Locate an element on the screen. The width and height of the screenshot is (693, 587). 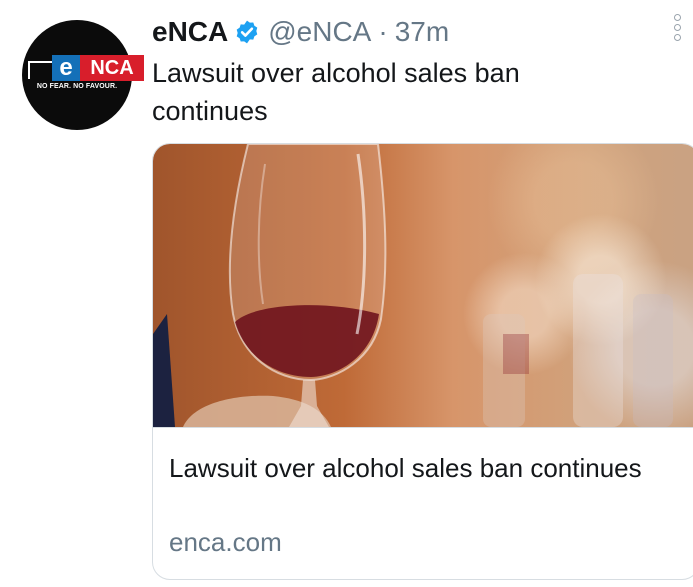
user-handle: @eNCA is located at coordinates (319, 32).